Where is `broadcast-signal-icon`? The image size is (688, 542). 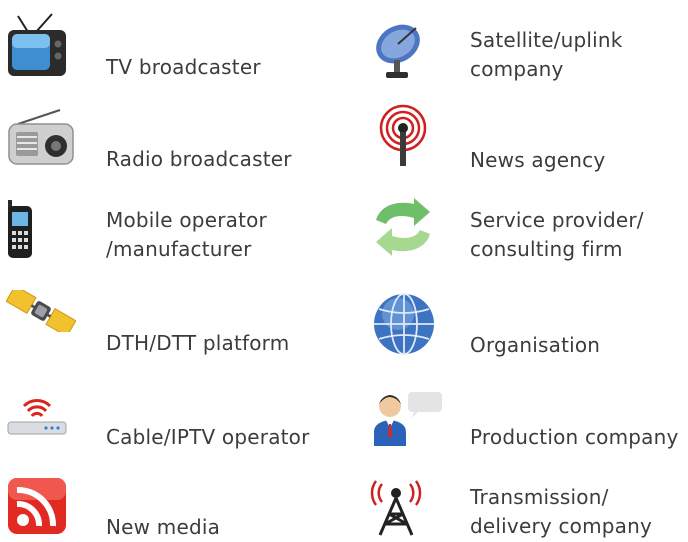
broadcast-signal-icon is located at coordinates (403, 136).